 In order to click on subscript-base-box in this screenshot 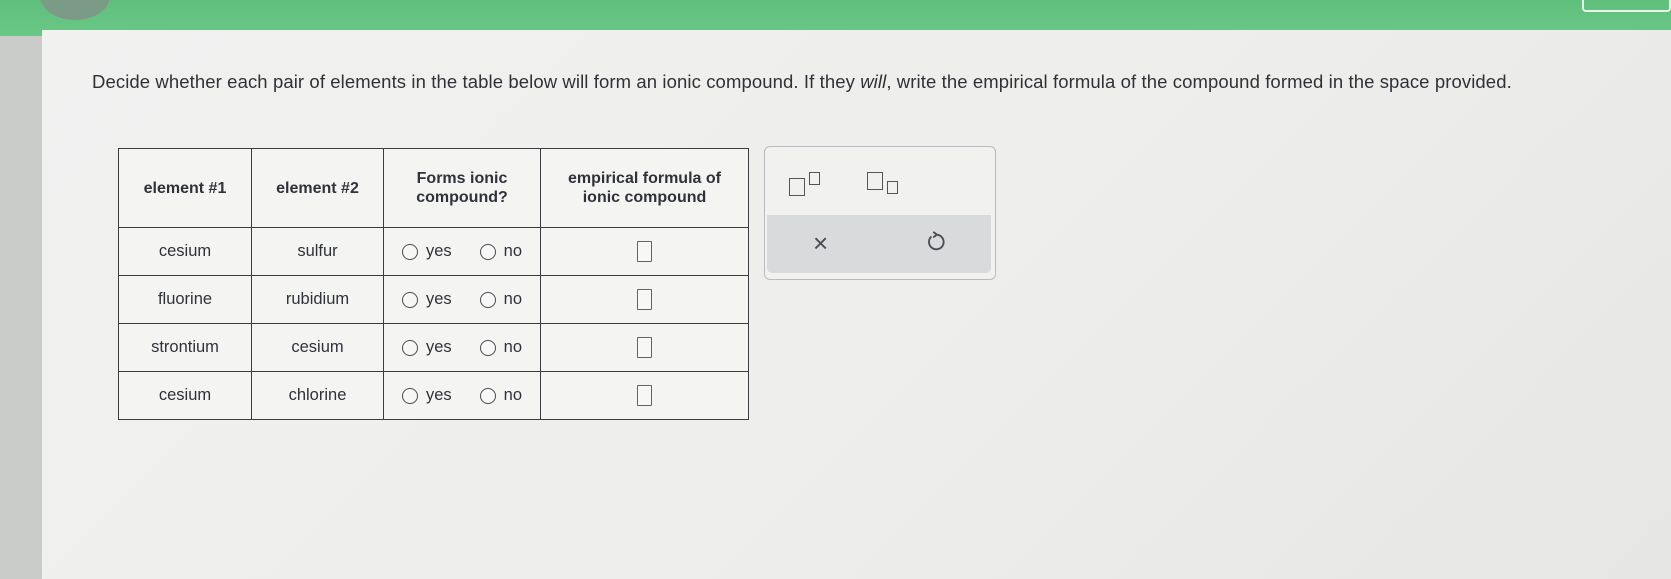, I will do `click(875, 181)`.